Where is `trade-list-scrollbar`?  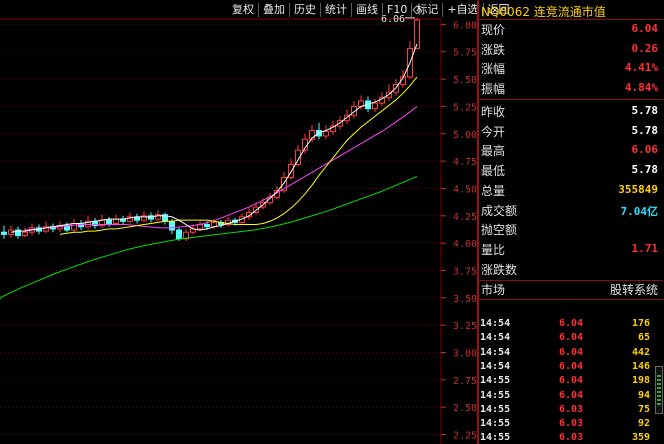
trade-list-scrollbar is located at coordinates (659, 390).